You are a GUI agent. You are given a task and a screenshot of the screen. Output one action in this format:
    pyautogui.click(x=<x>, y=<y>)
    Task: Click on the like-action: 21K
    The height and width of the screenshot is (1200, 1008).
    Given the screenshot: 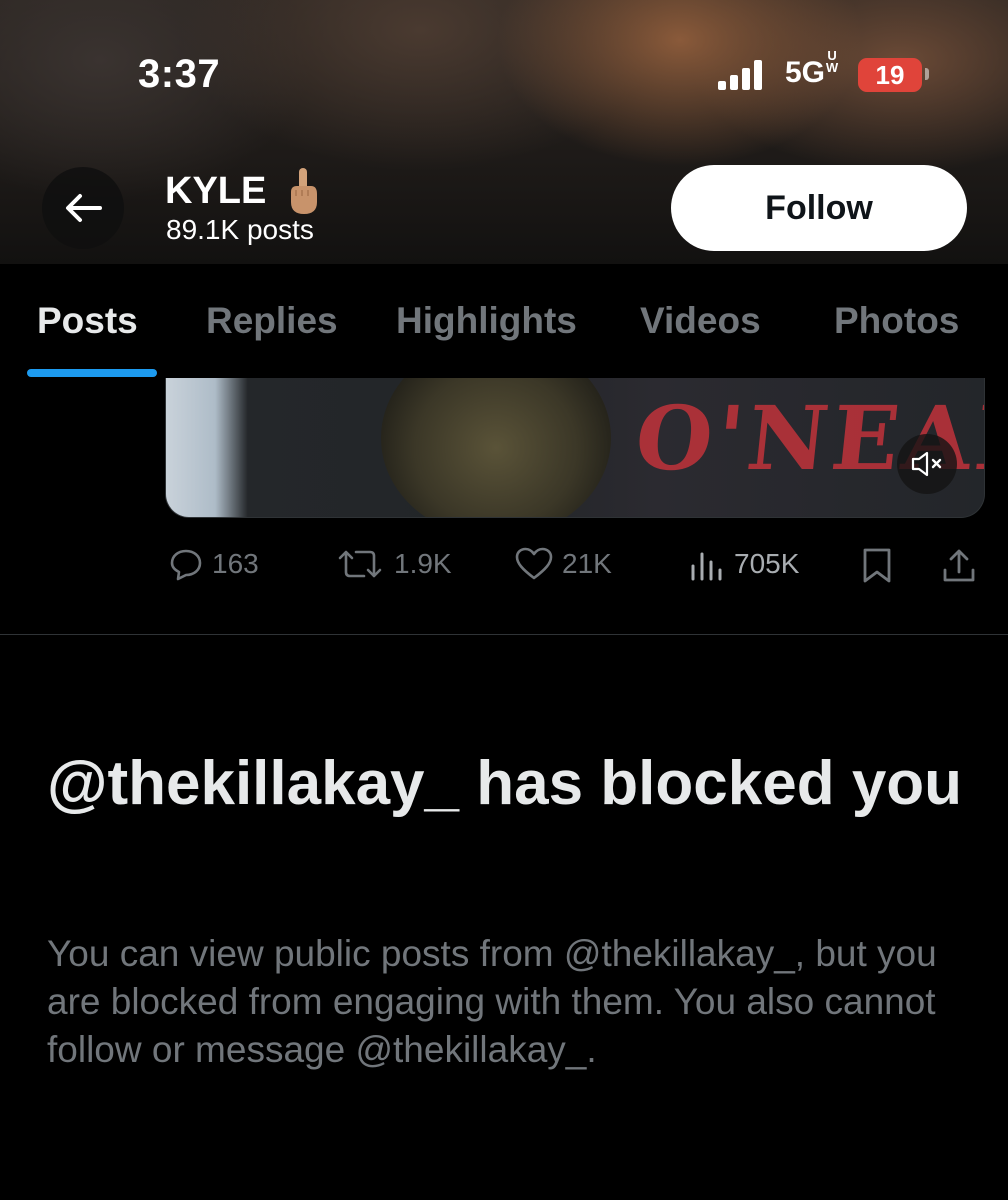 What is the action you would take?
    pyautogui.click(x=563, y=564)
    